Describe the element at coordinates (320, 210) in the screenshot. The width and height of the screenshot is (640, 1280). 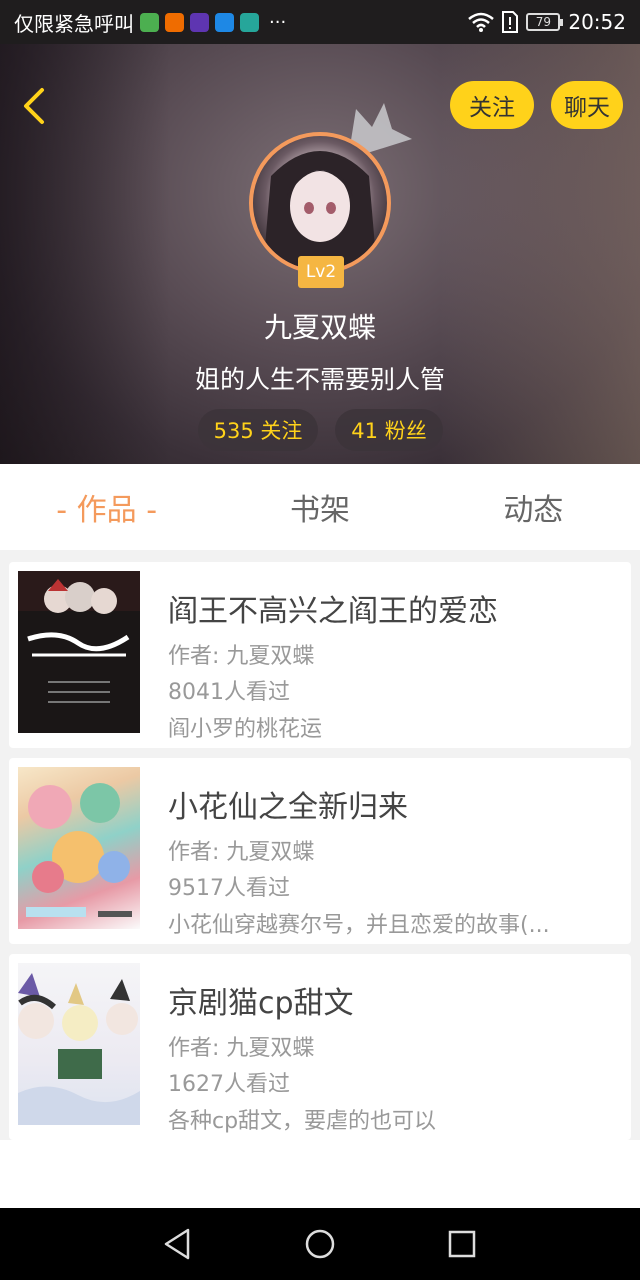
I see `avatar-image` at that location.